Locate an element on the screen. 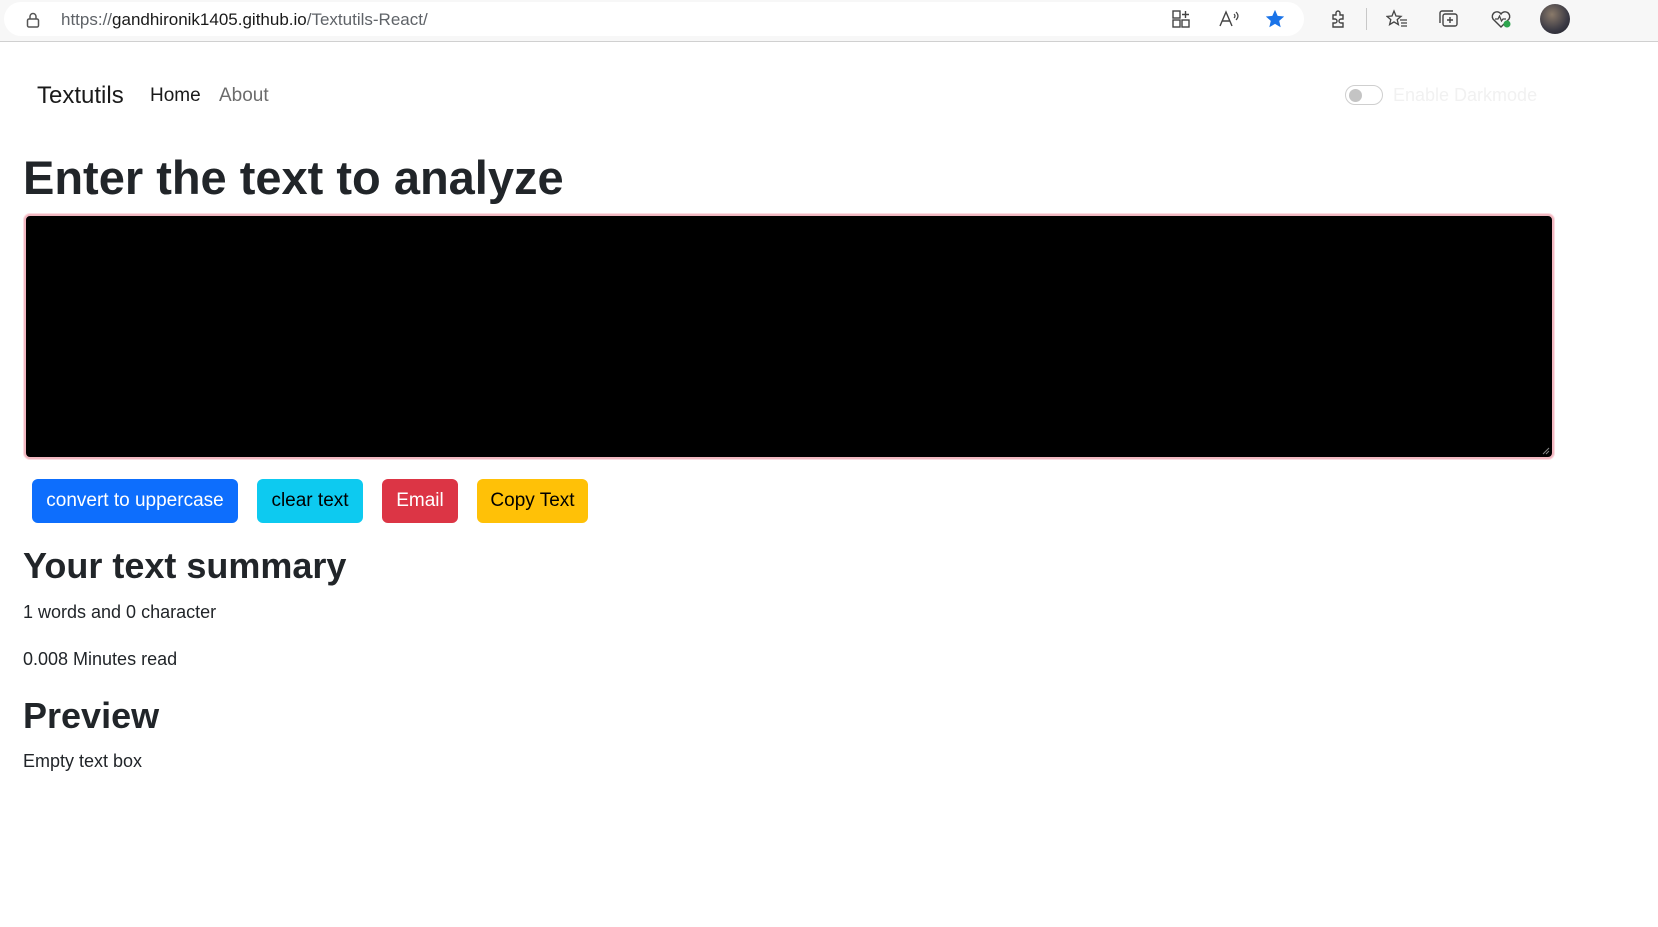  navbar-brand: Textutils is located at coordinates (80, 96).